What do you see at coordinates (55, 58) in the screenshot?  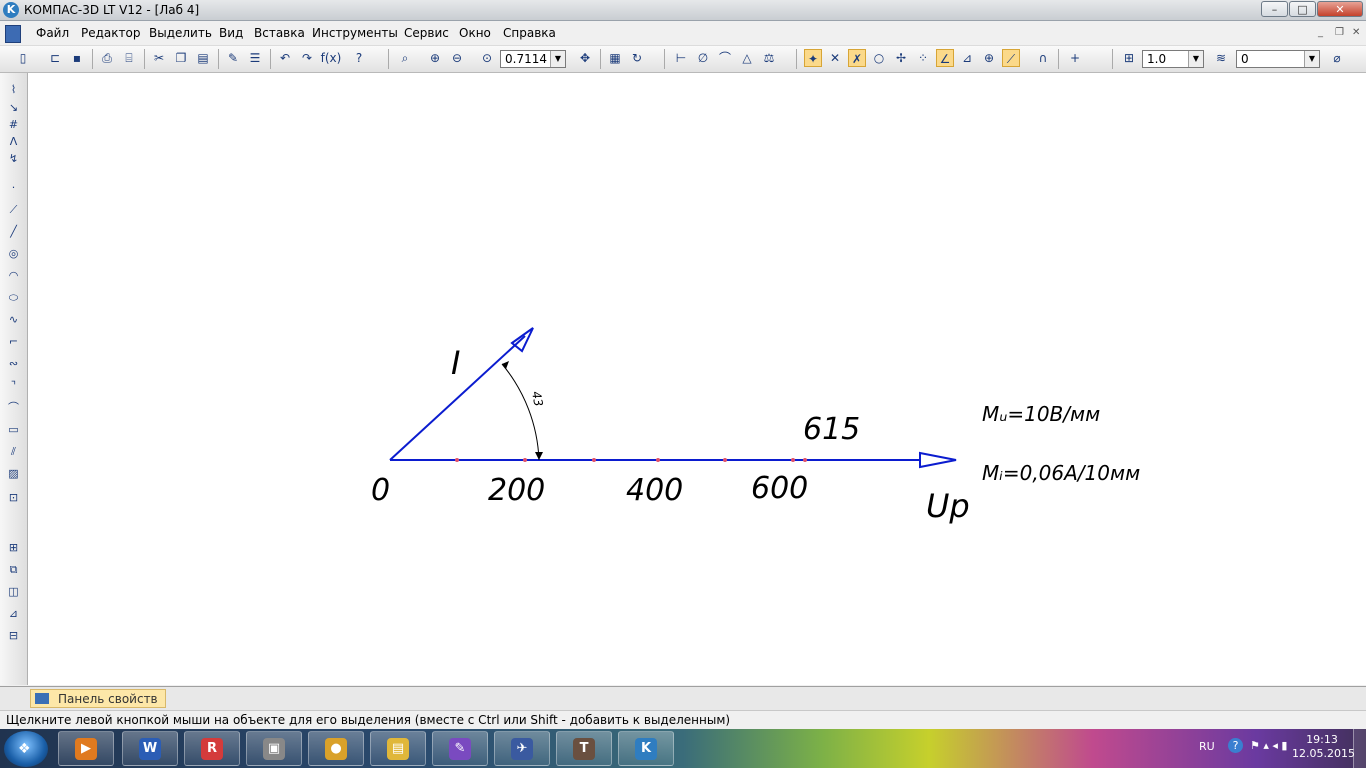 I see `open-icon: ⊏` at bounding box center [55, 58].